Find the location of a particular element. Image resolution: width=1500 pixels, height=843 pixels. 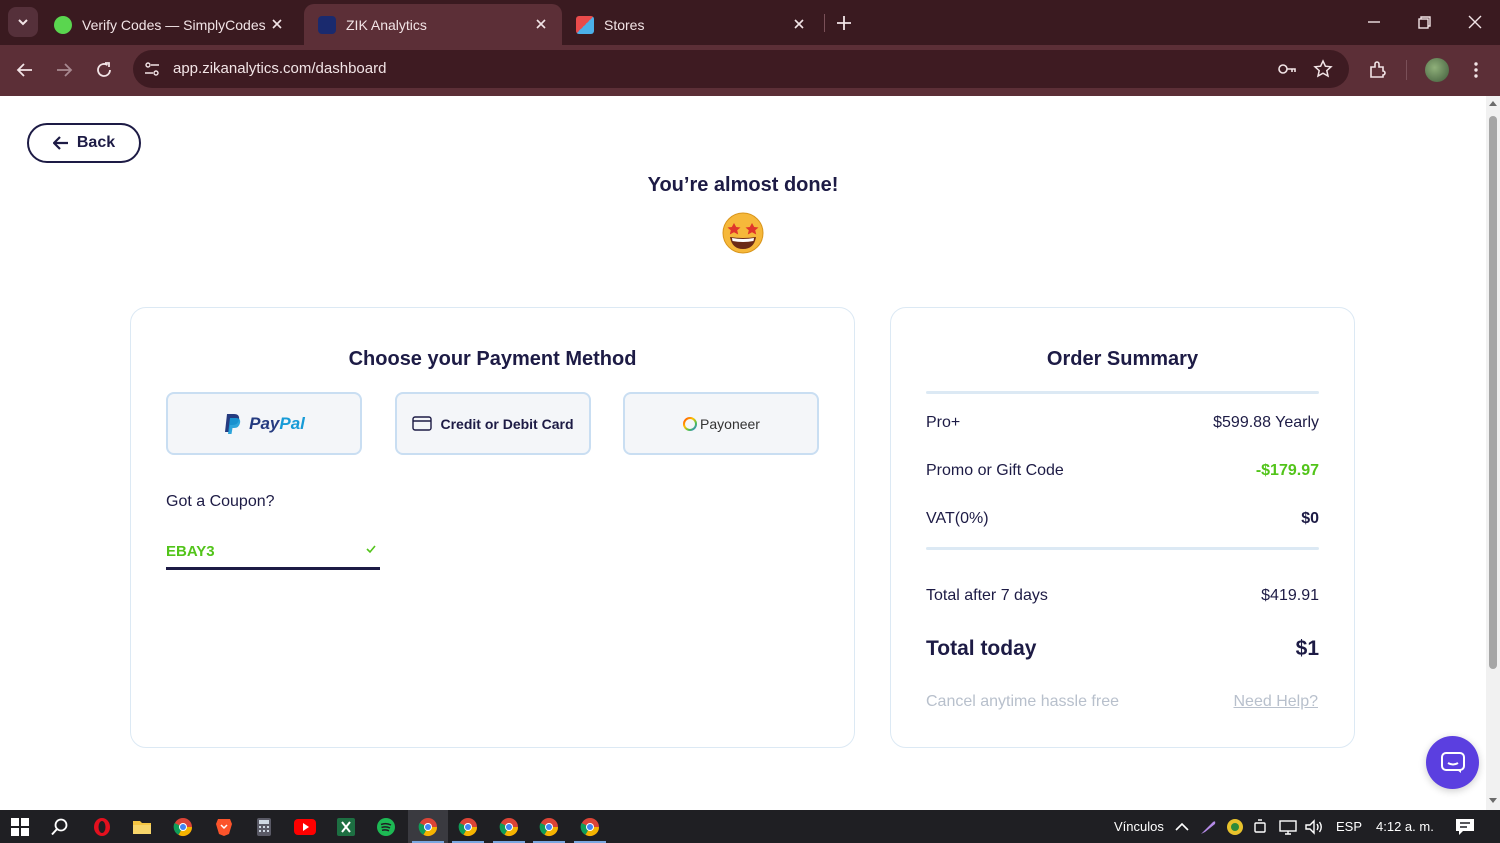

links-toolbar-label: Vínculos is located at coordinates (1139, 826).